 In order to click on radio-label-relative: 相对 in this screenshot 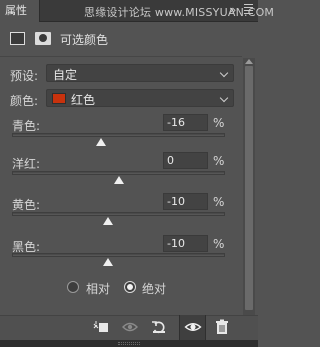, I will do `click(98, 289)`.